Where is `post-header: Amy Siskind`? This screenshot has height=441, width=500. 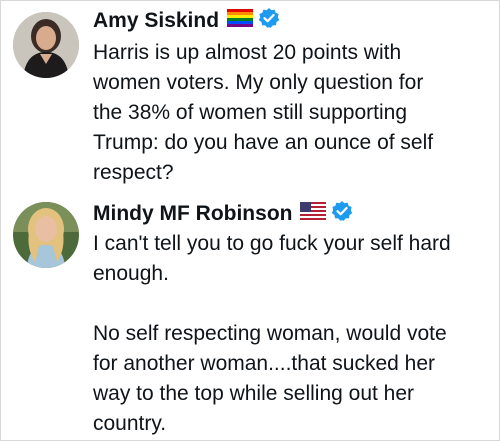
post-header: Amy Siskind is located at coordinates (186, 20).